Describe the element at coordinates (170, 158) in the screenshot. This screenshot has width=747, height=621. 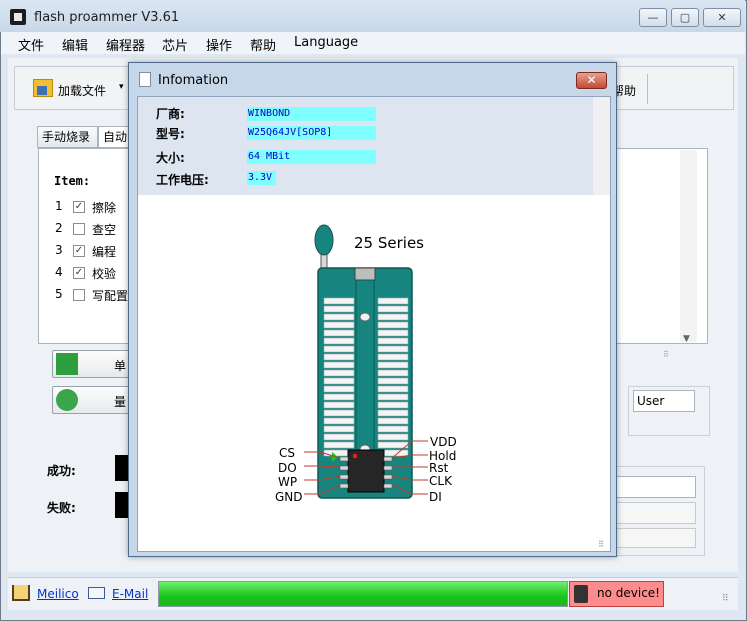
I see `size-label: 大小:` at that location.